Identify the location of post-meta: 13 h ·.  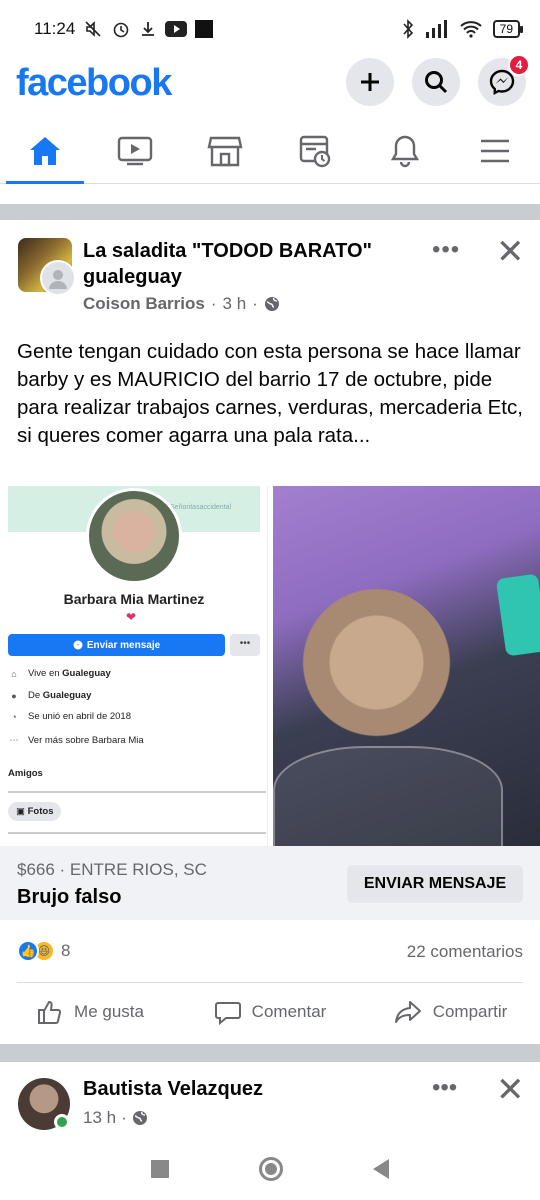
(115, 1118).